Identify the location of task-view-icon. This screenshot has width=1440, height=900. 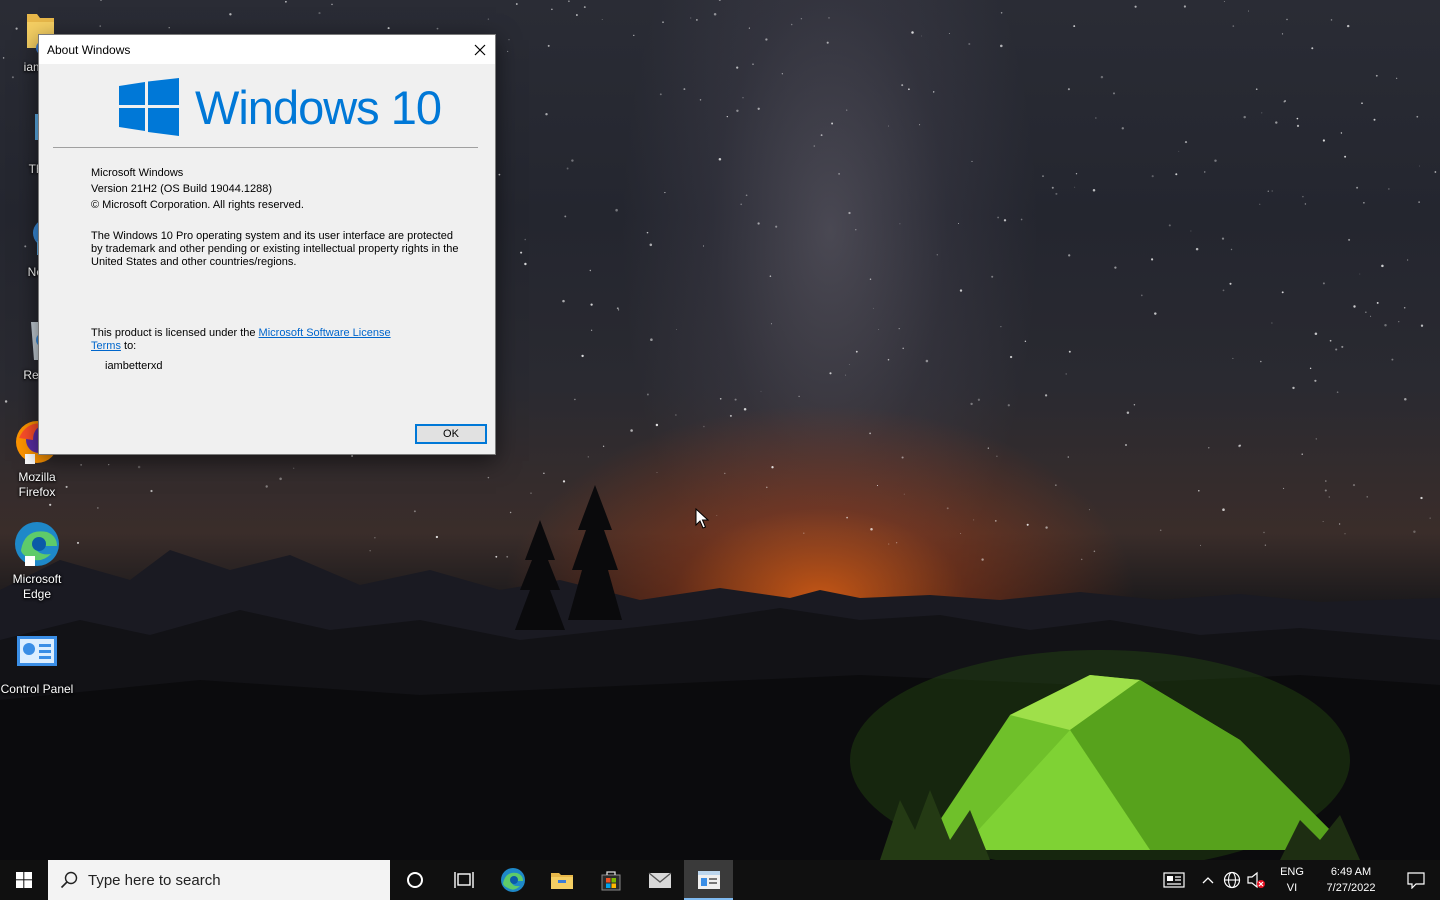
(463, 880).